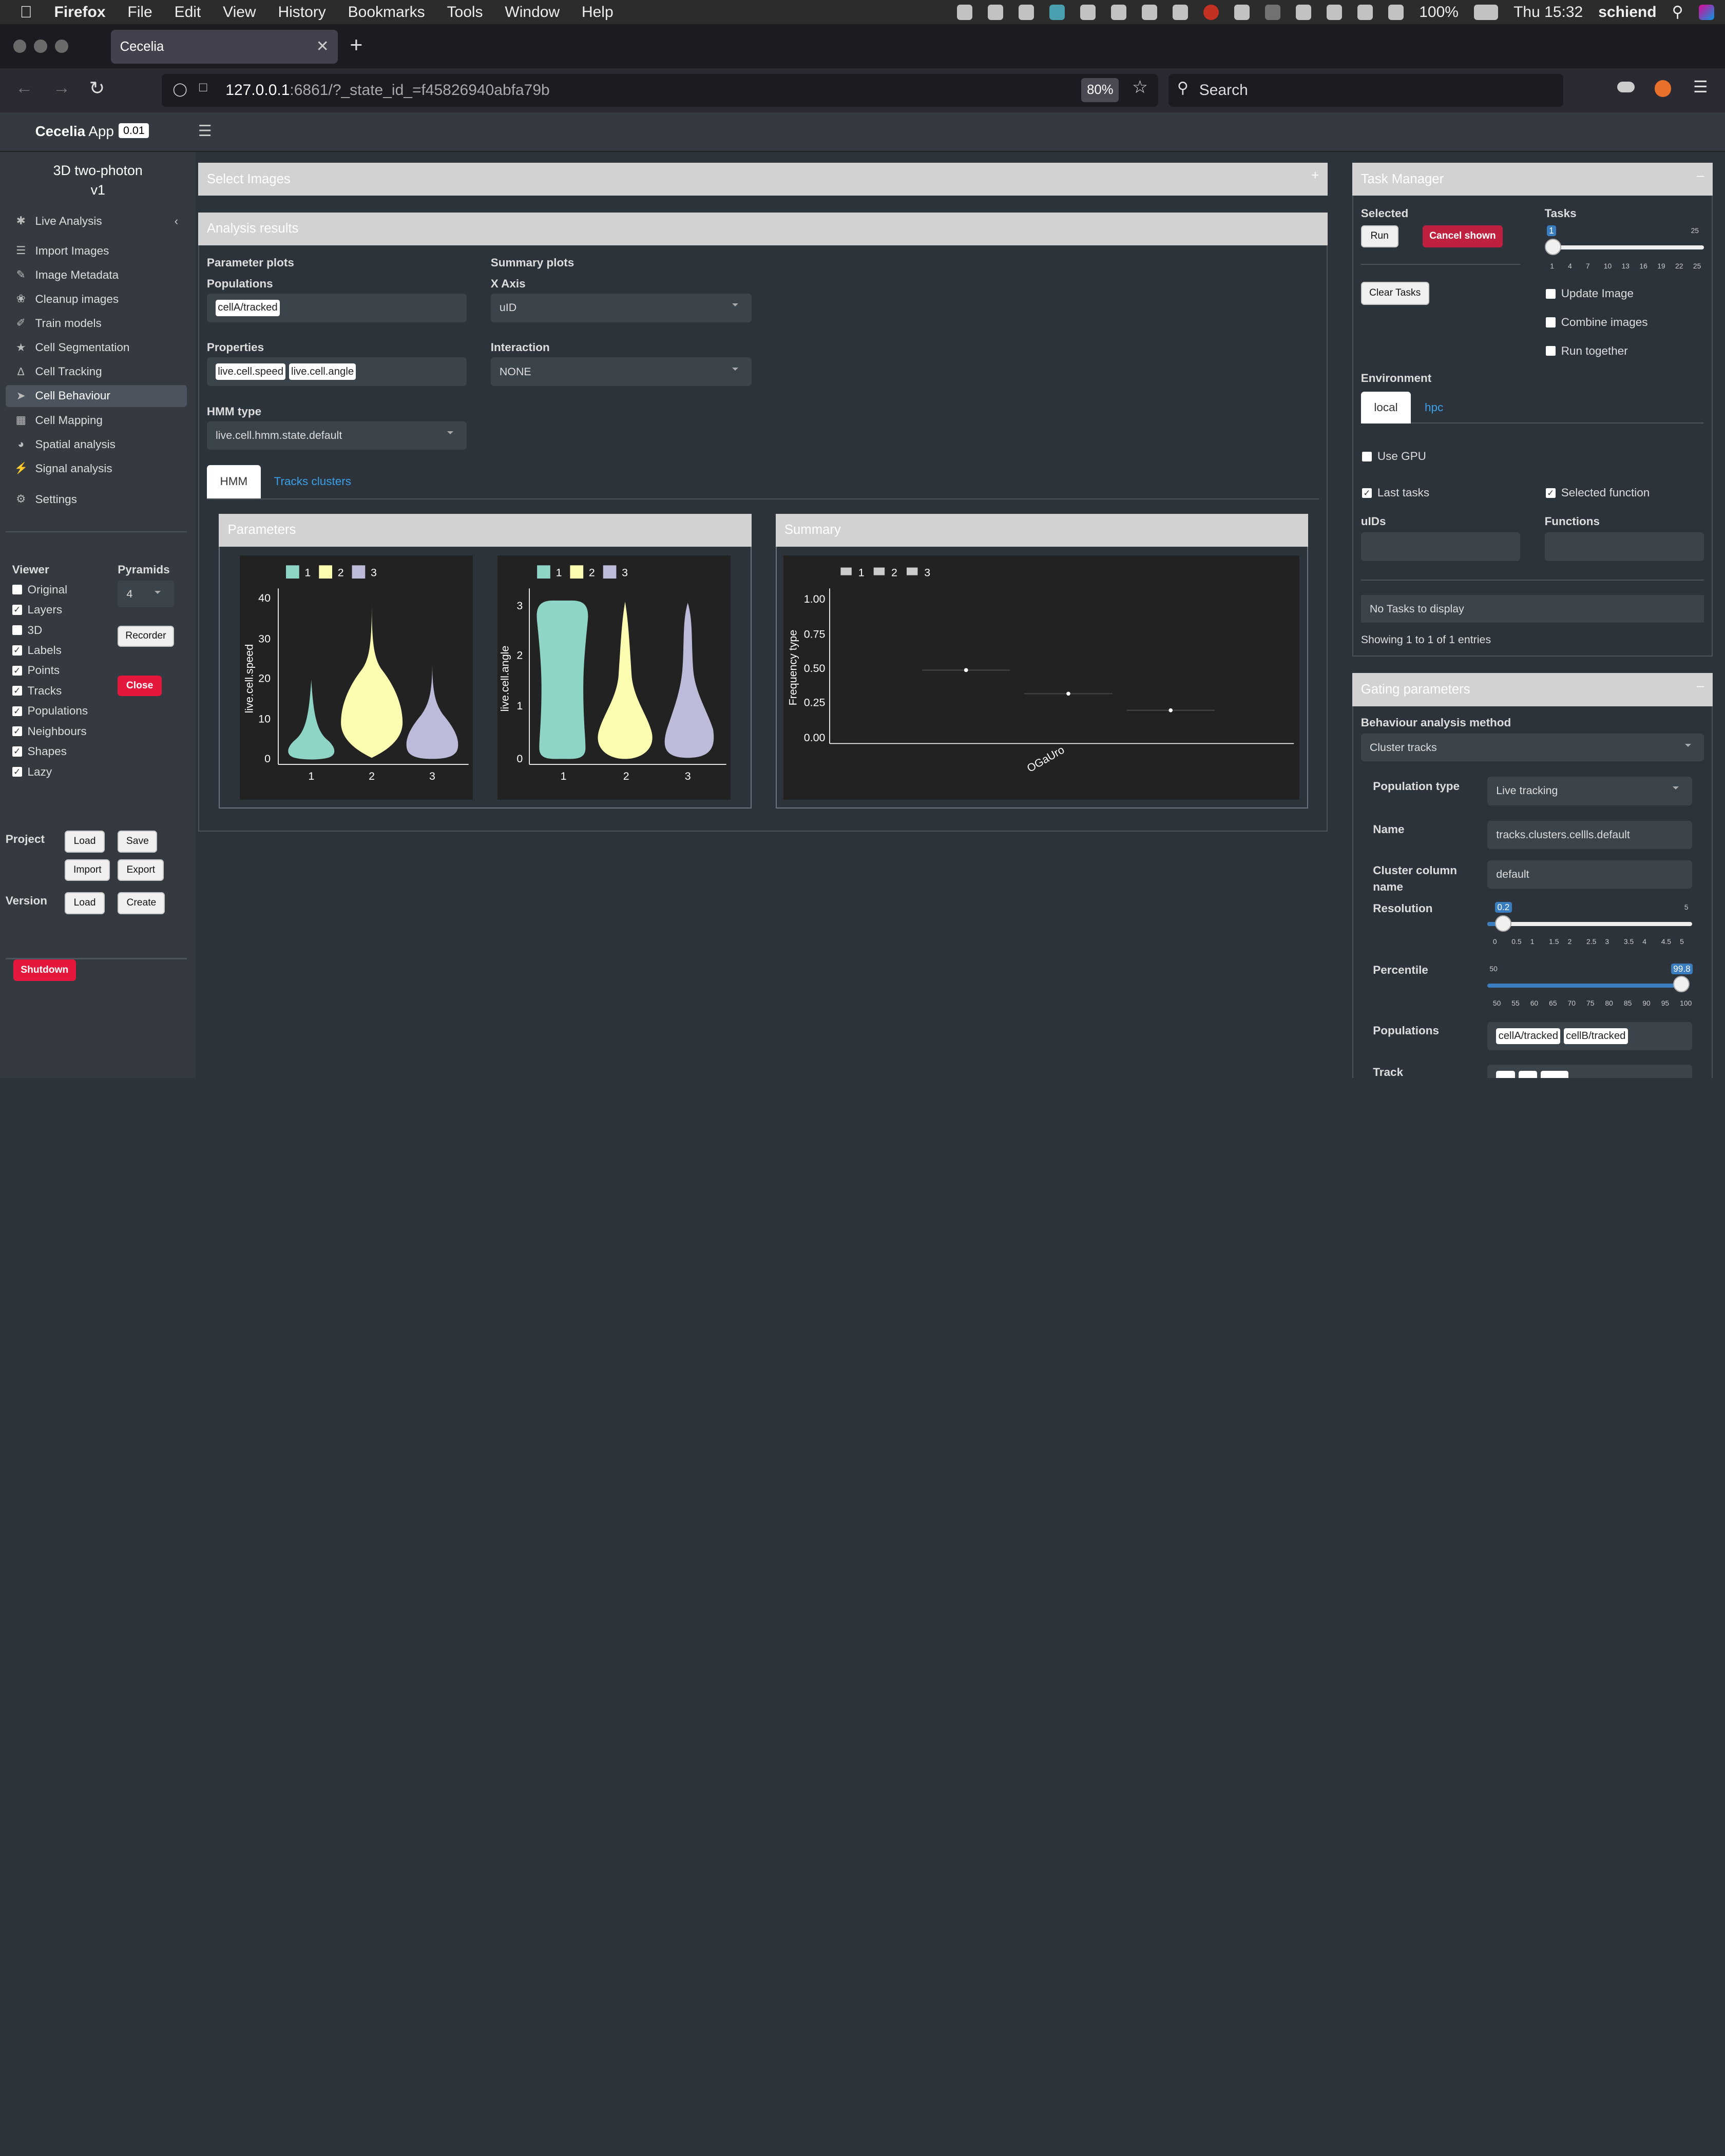 The height and width of the screenshot is (2156, 1725). What do you see at coordinates (1552, 247) in the screenshot?
I see `tasks-slider-handle` at bounding box center [1552, 247].